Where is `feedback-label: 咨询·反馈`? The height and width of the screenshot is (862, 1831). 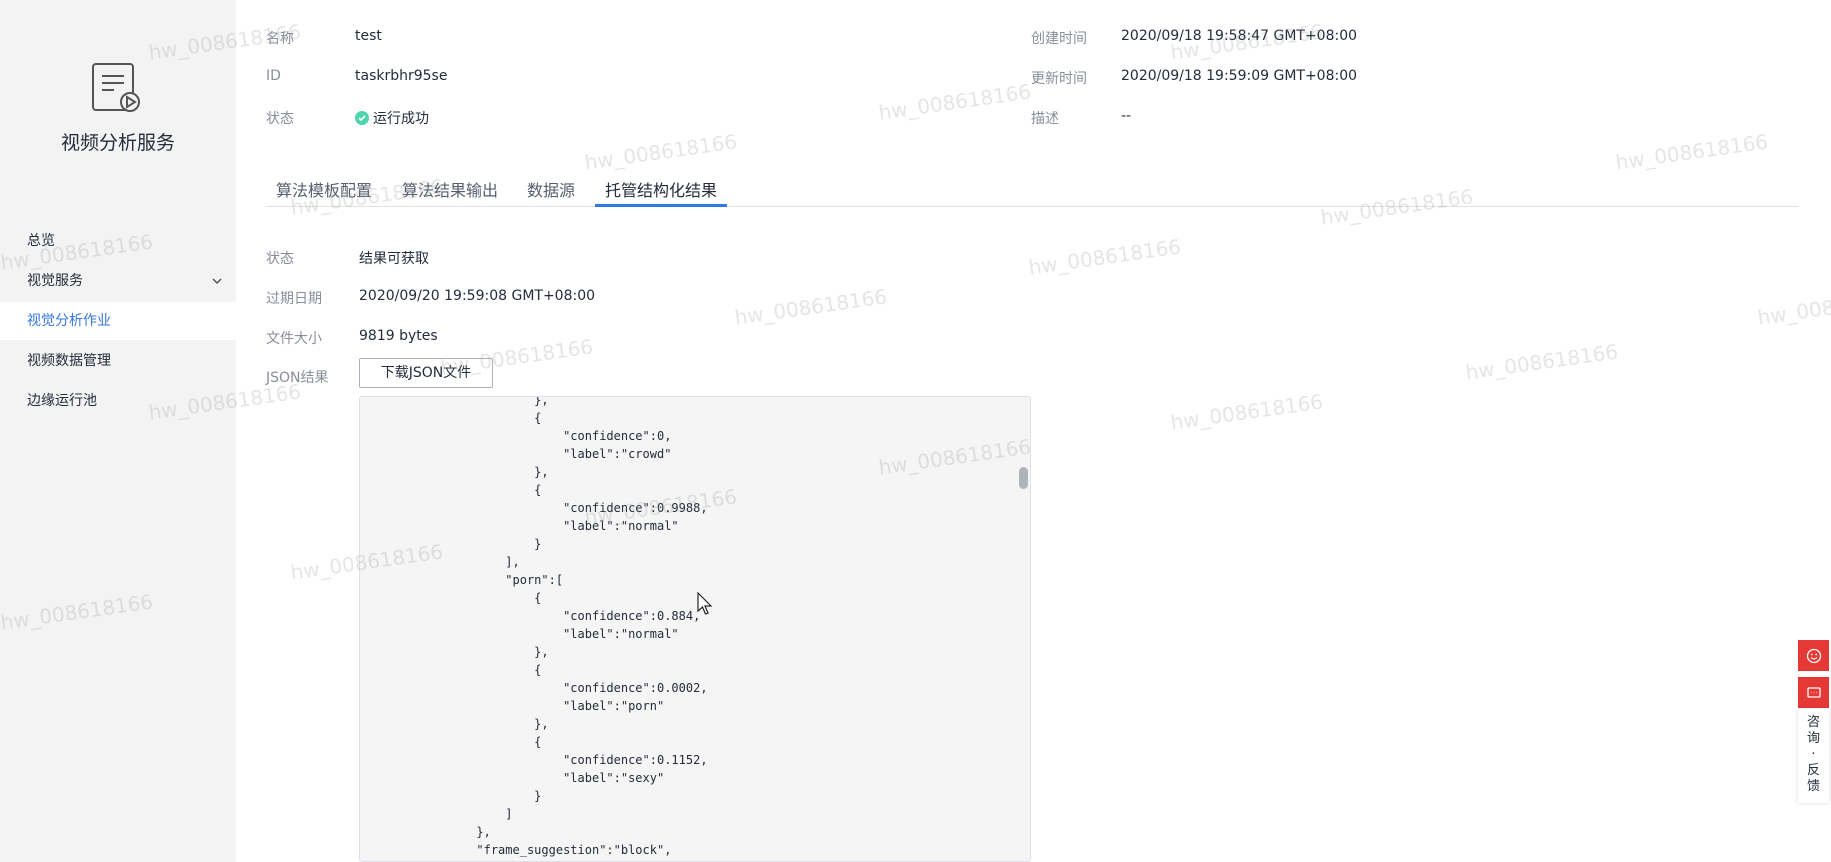 feedback-label: 咨询·反馈 is located at coordinates (1813, 754).